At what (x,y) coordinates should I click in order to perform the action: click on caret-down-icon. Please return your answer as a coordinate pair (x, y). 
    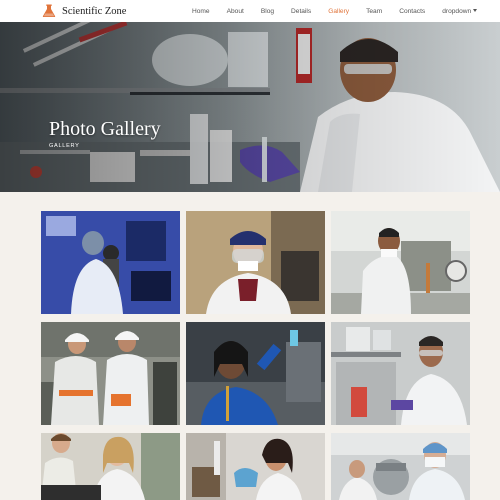
    Looking at the image, I should click on (475, 11).